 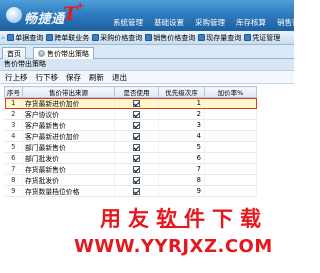 I want to click on row-priority: 9, so click(x=181, y=191).